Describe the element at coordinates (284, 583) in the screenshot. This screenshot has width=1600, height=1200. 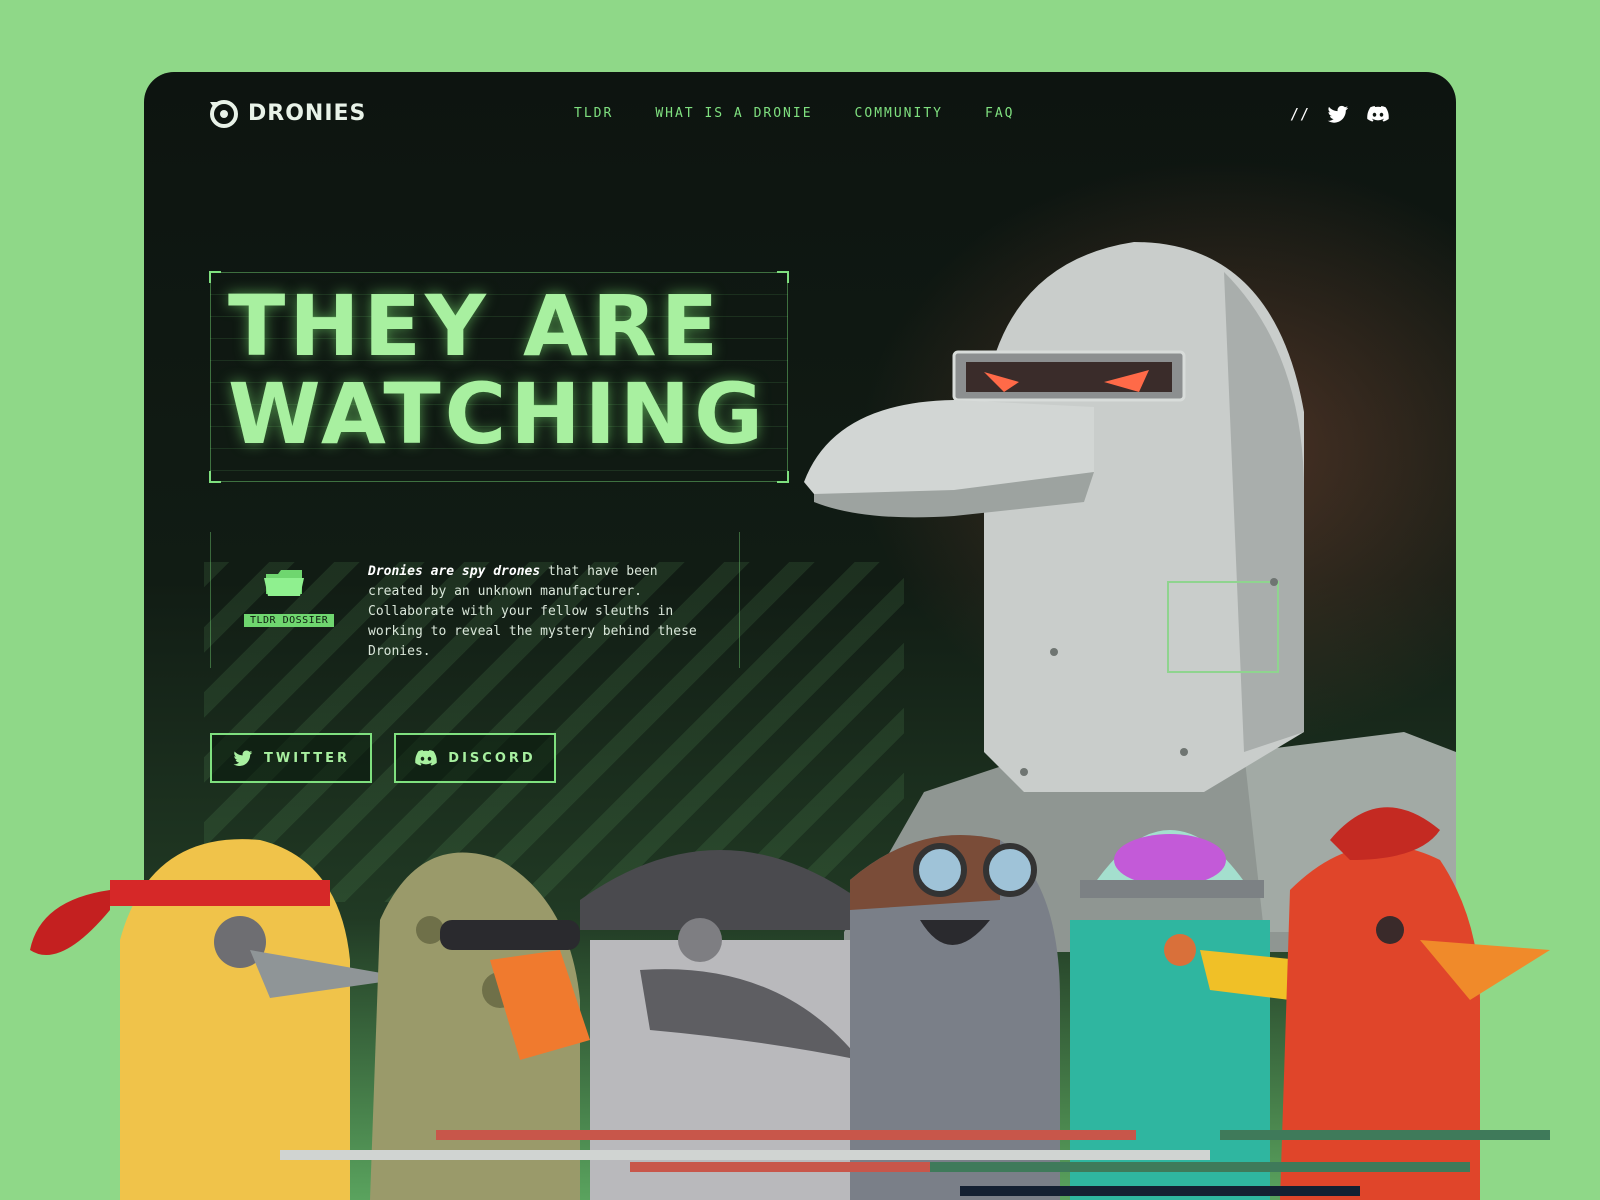
I see `folder-icon` at that location.